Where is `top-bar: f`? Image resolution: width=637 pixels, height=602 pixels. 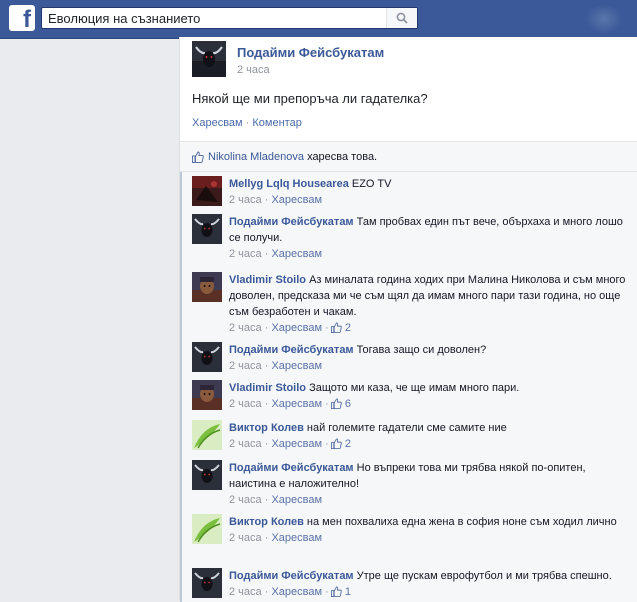
top-bar: f is located at coordinates (318, 19).